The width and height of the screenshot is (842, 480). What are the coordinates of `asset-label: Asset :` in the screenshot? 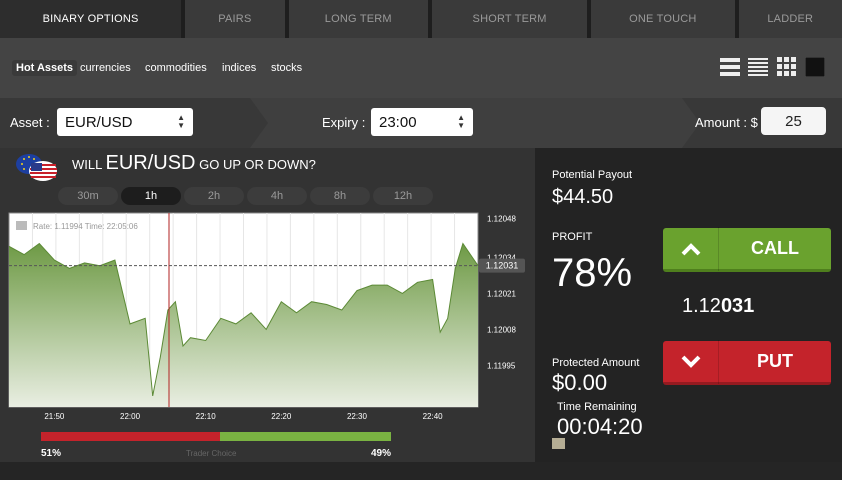 It's located at (30, 122).